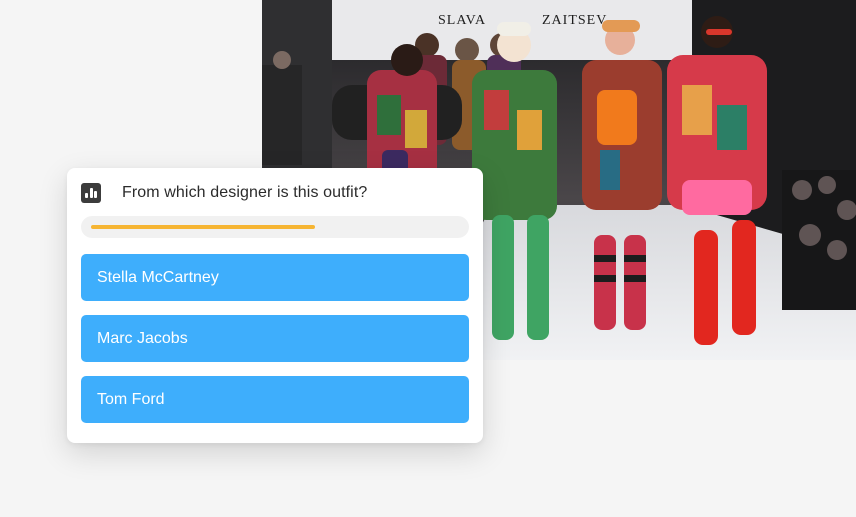  Describe the element at coordinates (245, 192) in the screenshot. I see `quiz-question: From which designer is this outfit?` at that location.